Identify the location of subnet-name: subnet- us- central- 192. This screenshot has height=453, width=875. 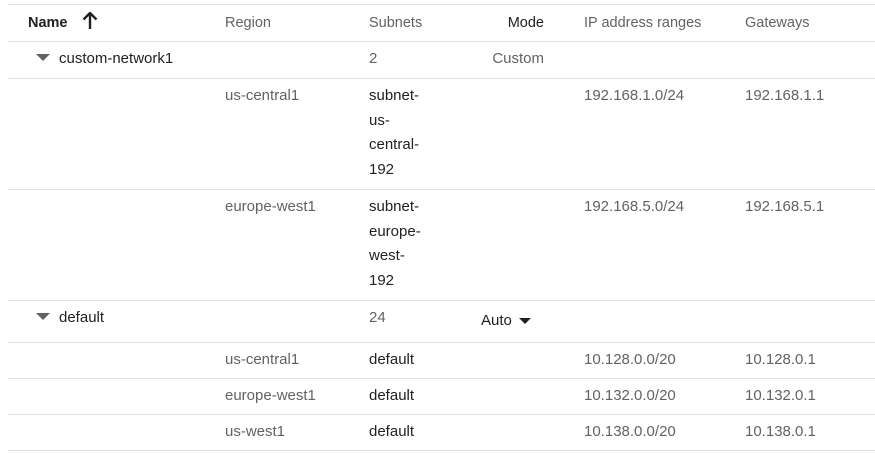
(404, 133).